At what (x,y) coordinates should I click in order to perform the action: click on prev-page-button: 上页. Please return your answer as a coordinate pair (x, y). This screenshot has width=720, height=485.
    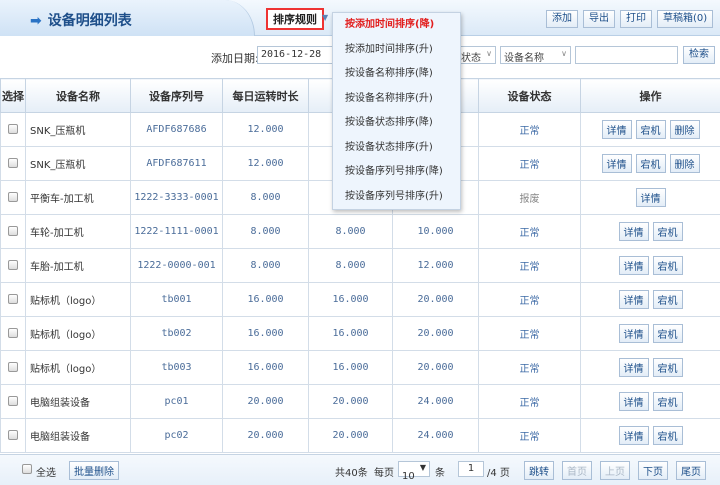
    Looking at the image, I should click on (615, 470).